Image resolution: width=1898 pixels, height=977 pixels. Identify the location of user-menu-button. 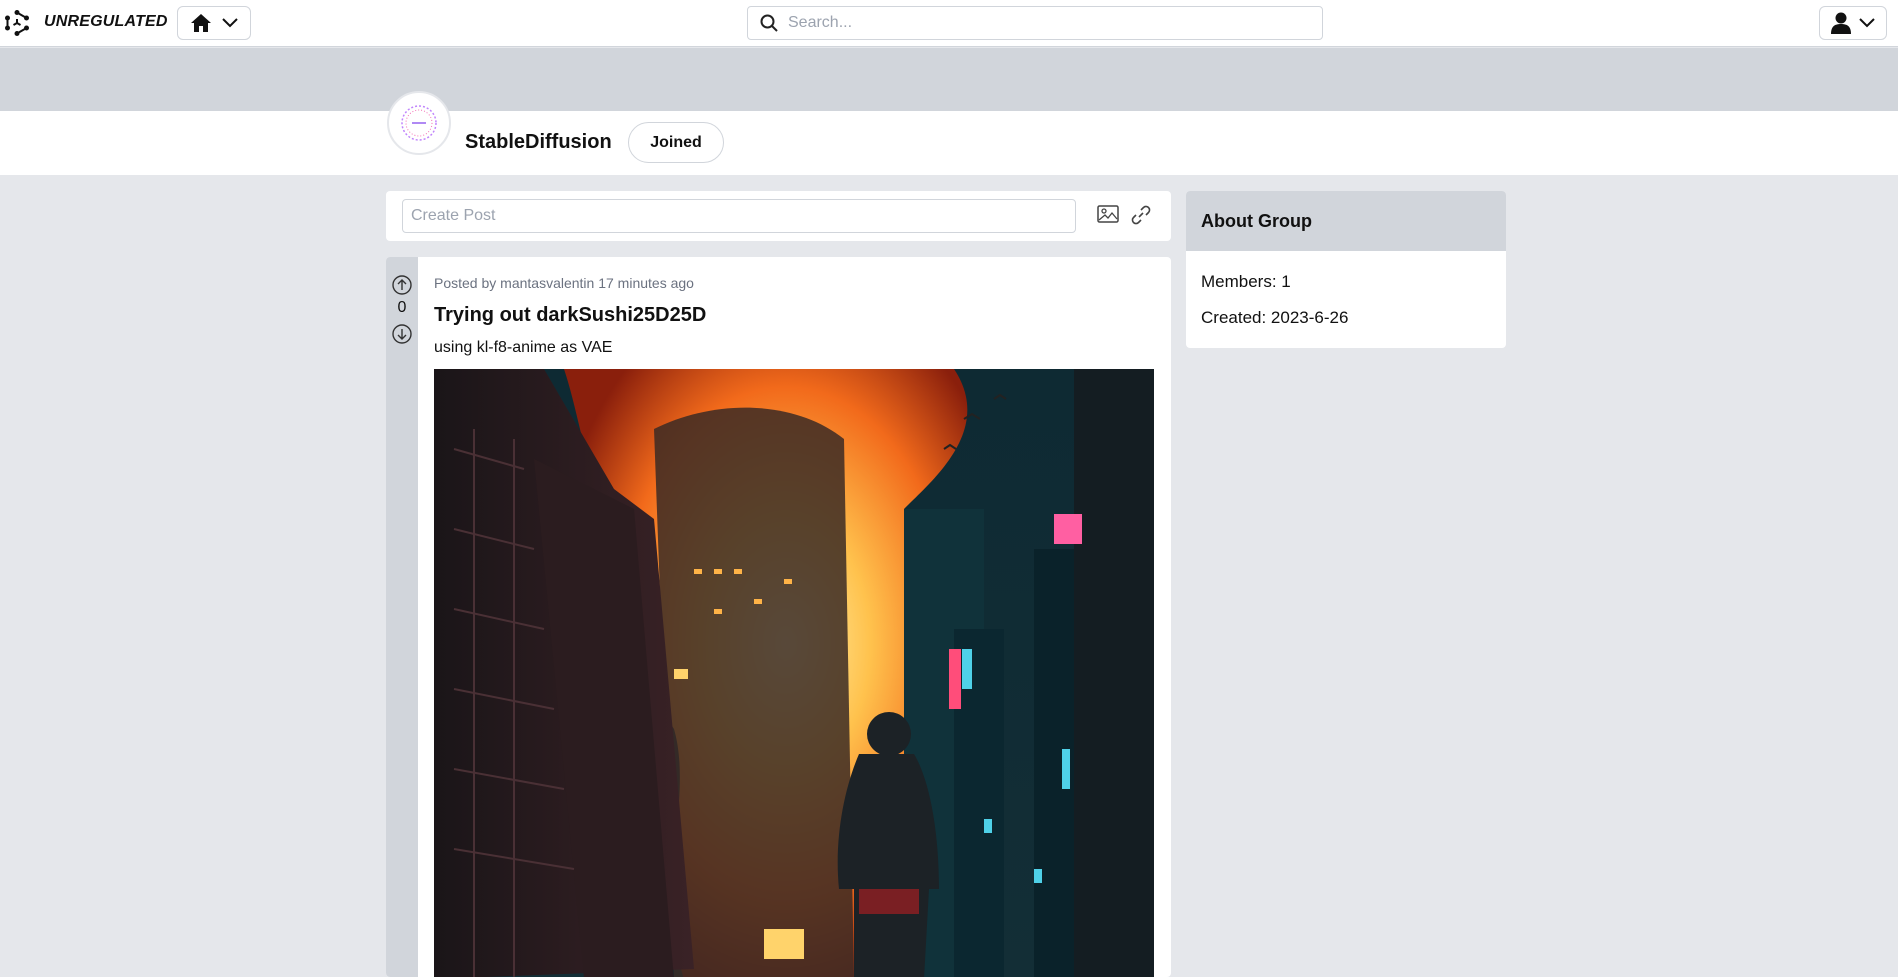
(1853, 23).